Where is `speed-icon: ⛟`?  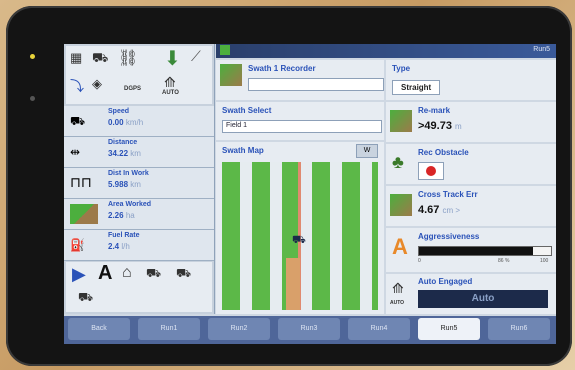 speed-icon: ⛟ is located at coordinates (78, 121).